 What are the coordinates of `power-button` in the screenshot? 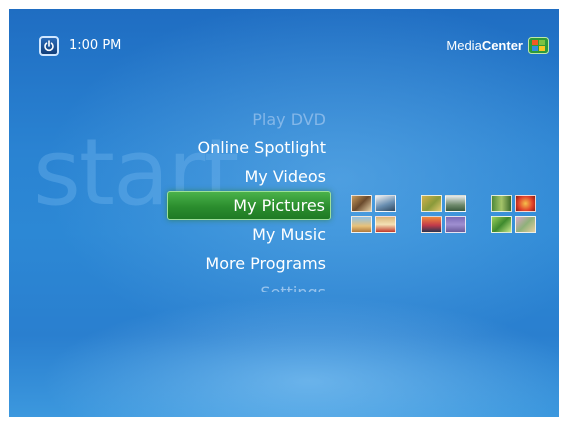 It's located at (49, 46).